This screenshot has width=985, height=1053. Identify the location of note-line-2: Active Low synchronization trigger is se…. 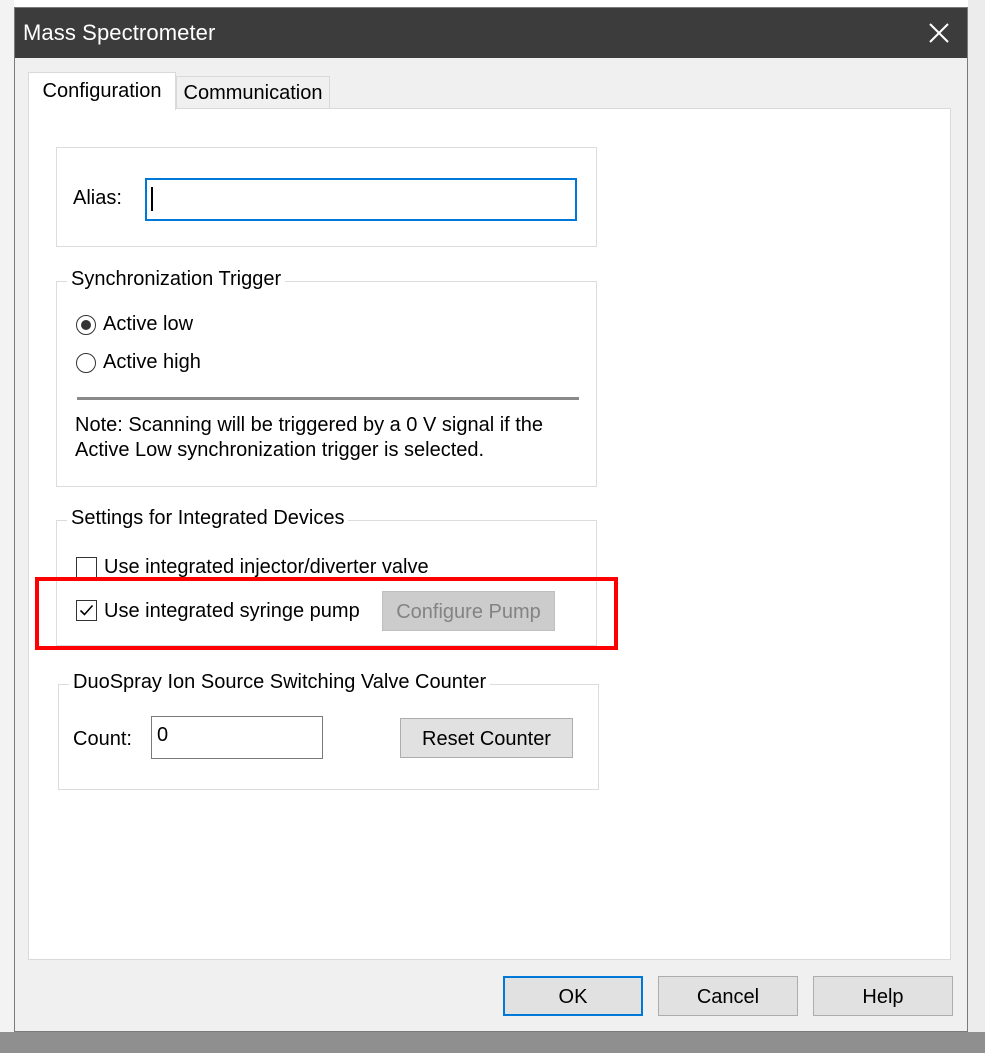
(280, 450).